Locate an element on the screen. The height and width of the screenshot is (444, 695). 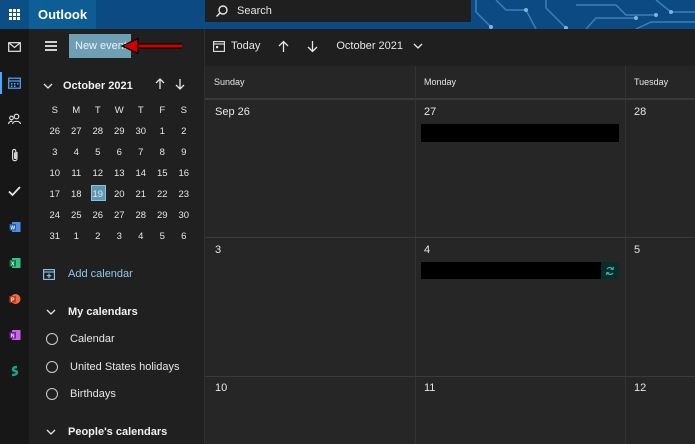
mini-calendar-day: 20 is located at coordinates (120, 194).